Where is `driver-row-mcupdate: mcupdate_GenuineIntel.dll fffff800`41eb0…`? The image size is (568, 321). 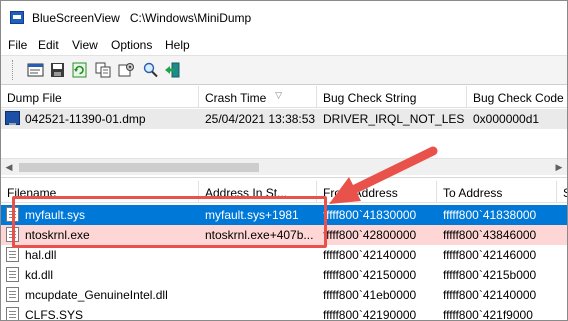
driver-row-mcupdate: mcupdate_GenuineIntel.dll fffff800`41eb0… is located at coordinates (284, 295).